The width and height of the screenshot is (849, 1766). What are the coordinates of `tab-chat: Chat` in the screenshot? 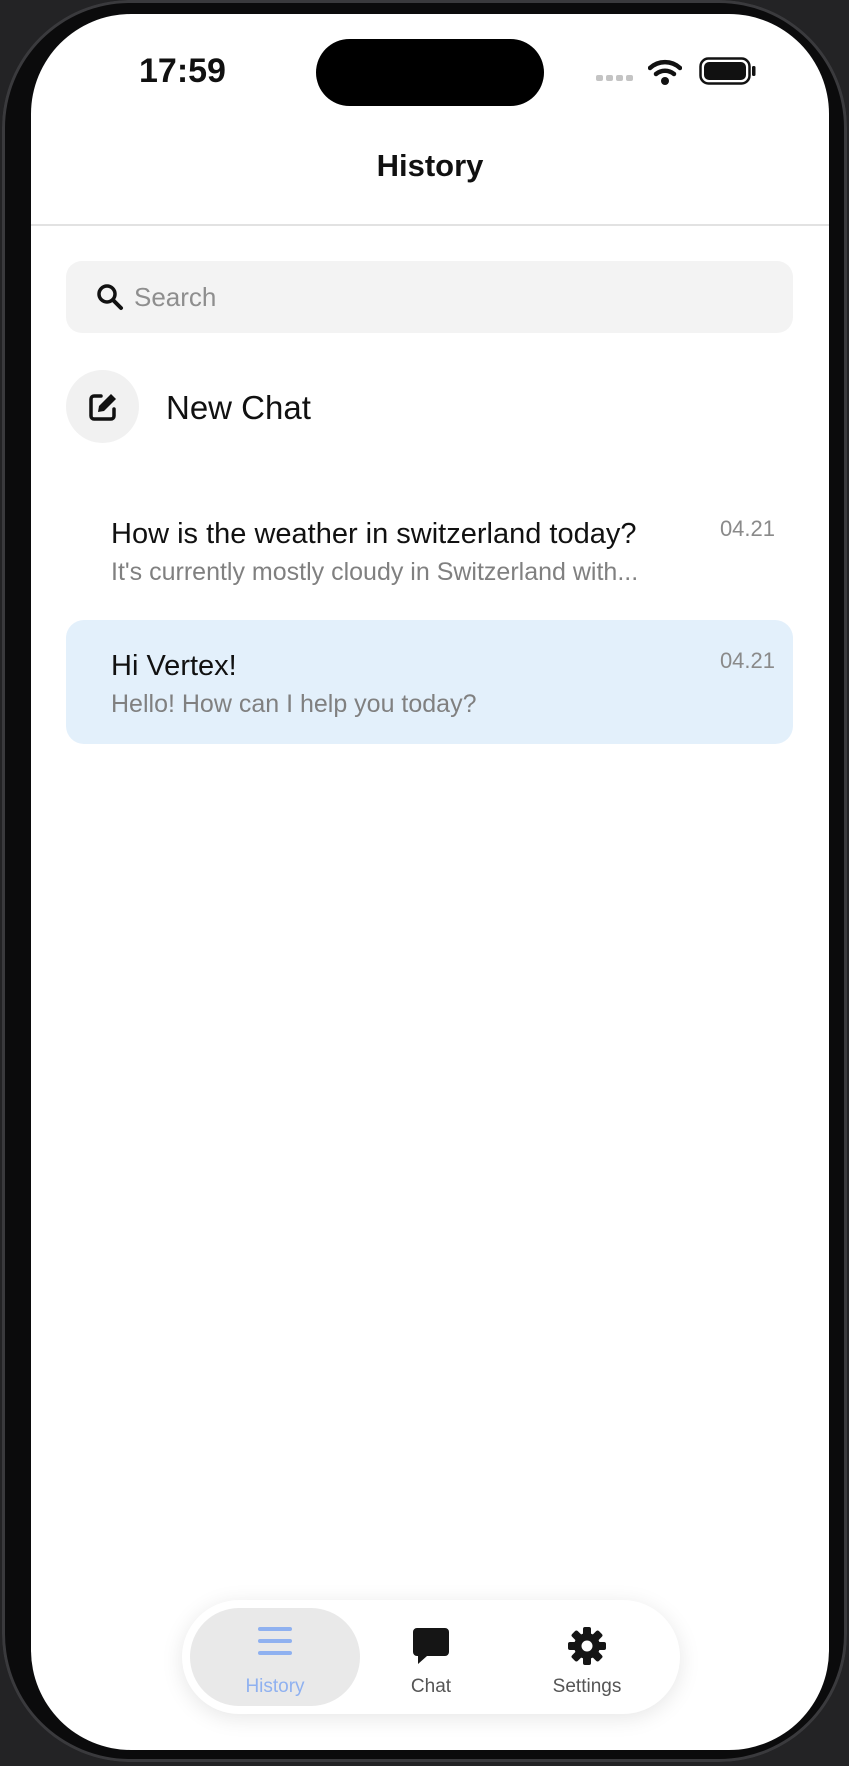 It's located at (431, 1657).